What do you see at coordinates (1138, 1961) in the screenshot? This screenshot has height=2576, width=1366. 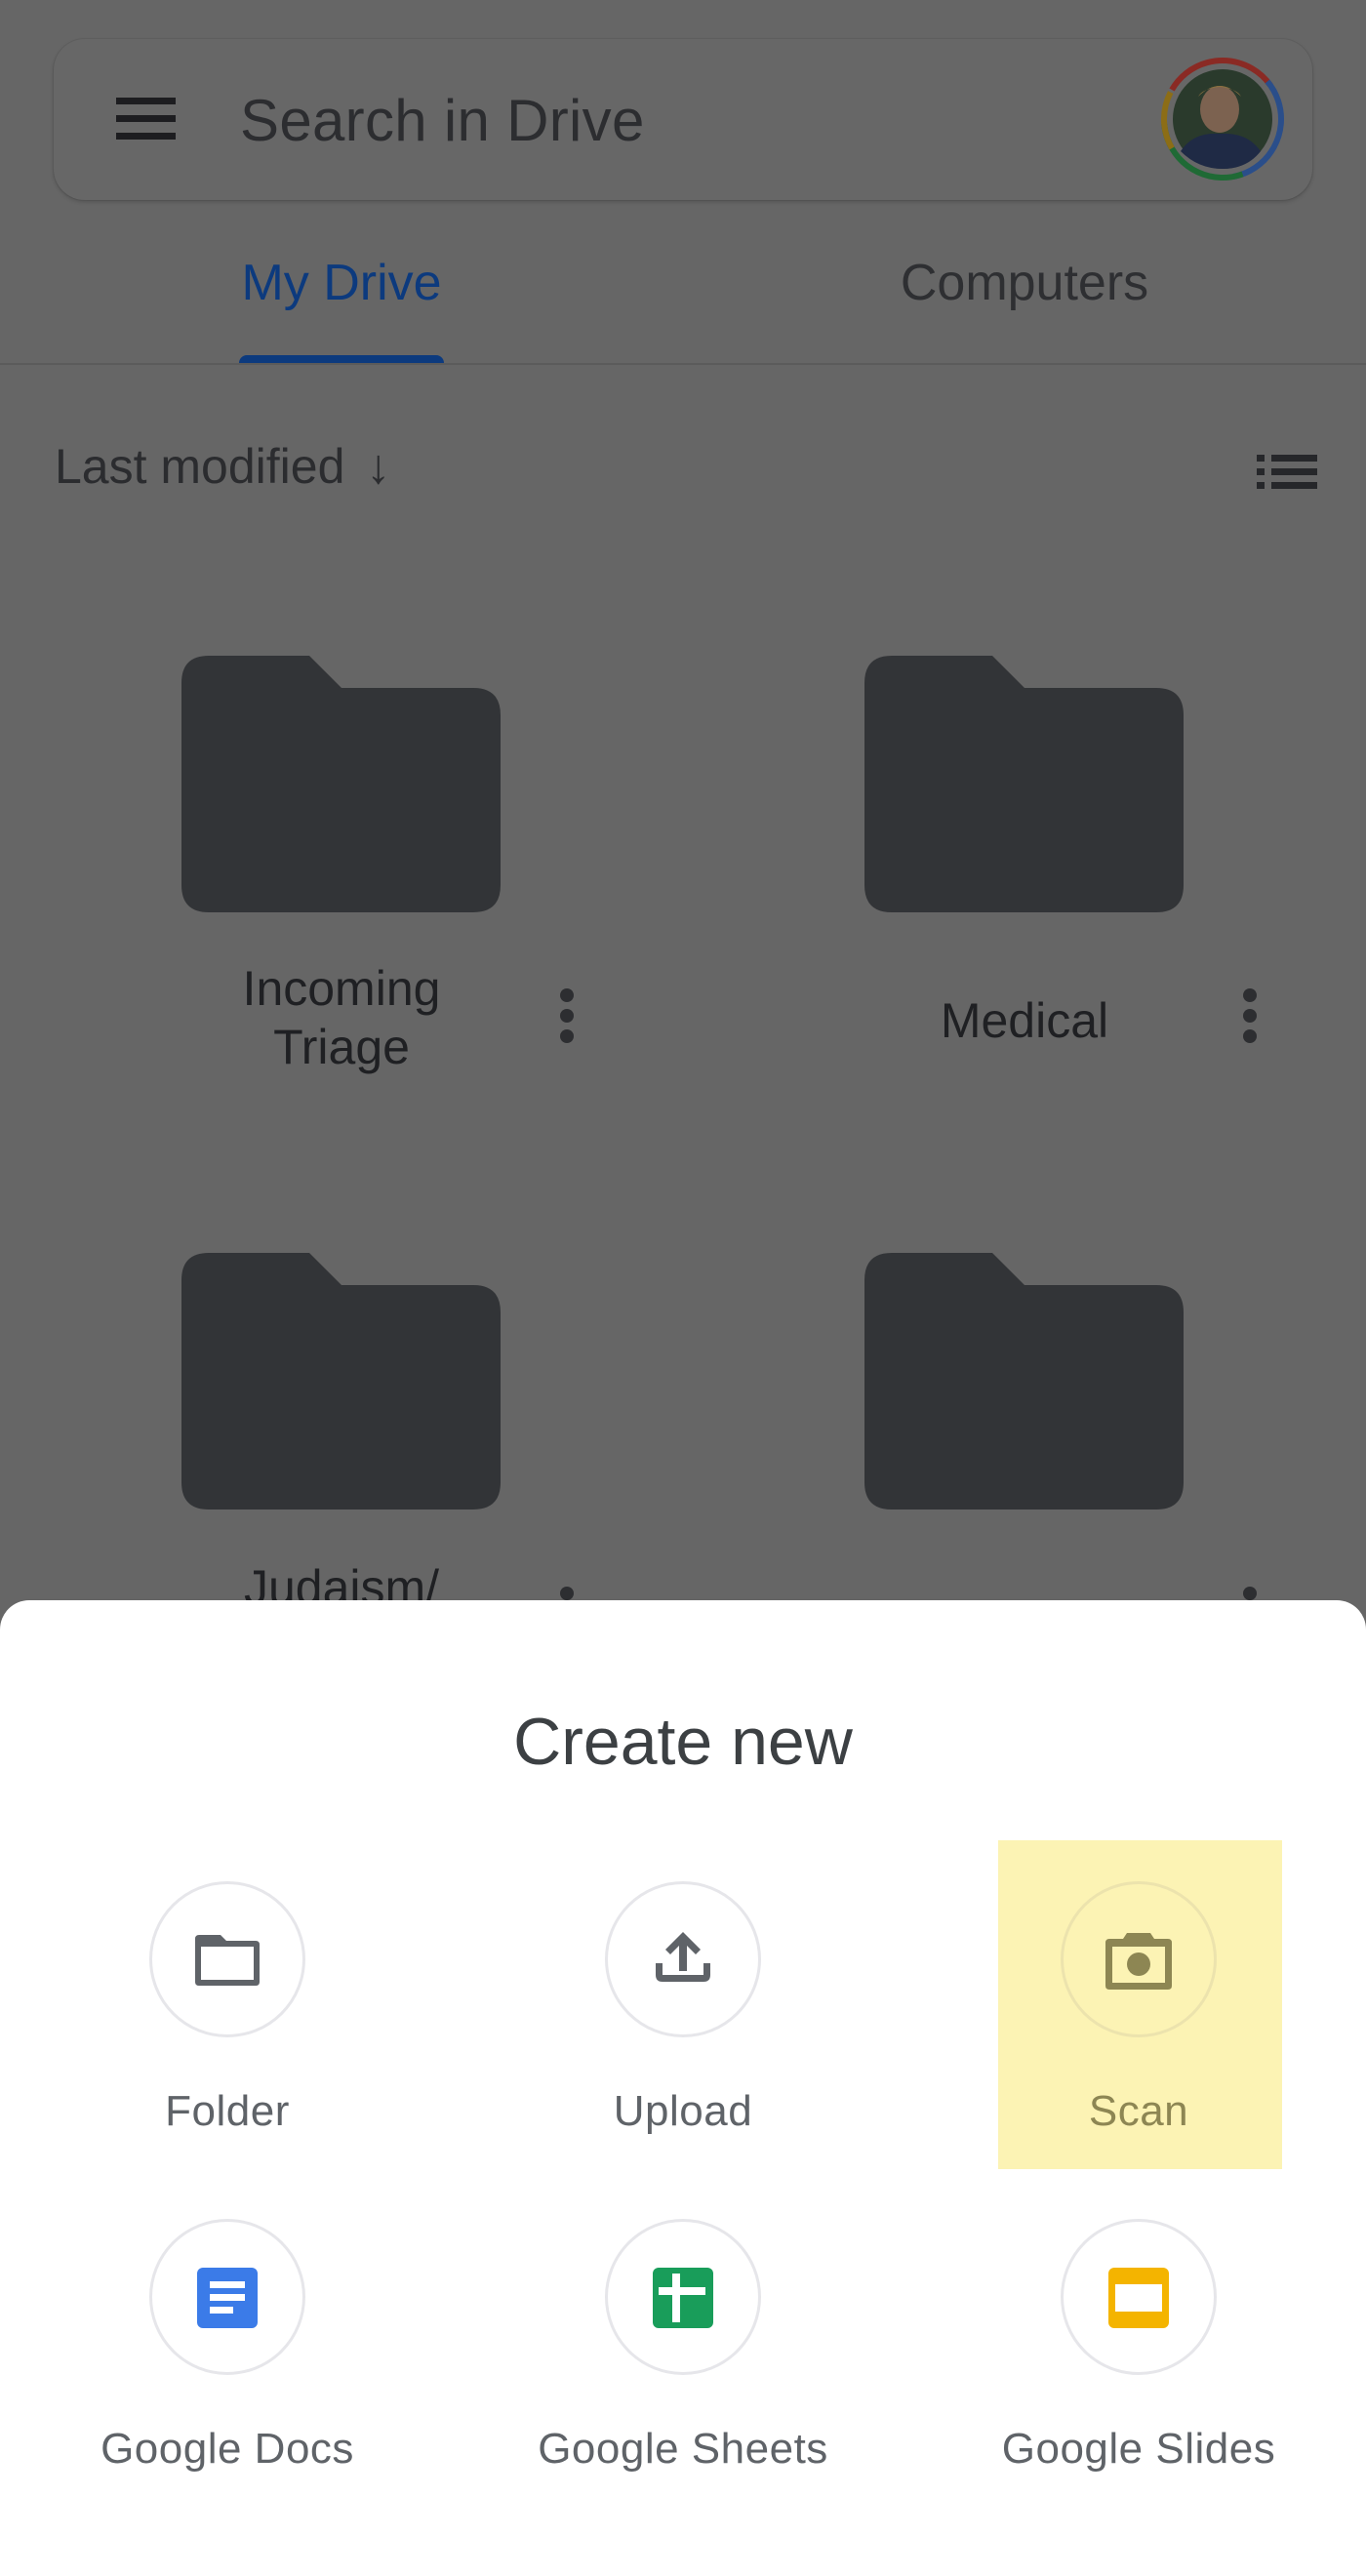 I see `camera-icon` at bounding box center [1138, 1961].